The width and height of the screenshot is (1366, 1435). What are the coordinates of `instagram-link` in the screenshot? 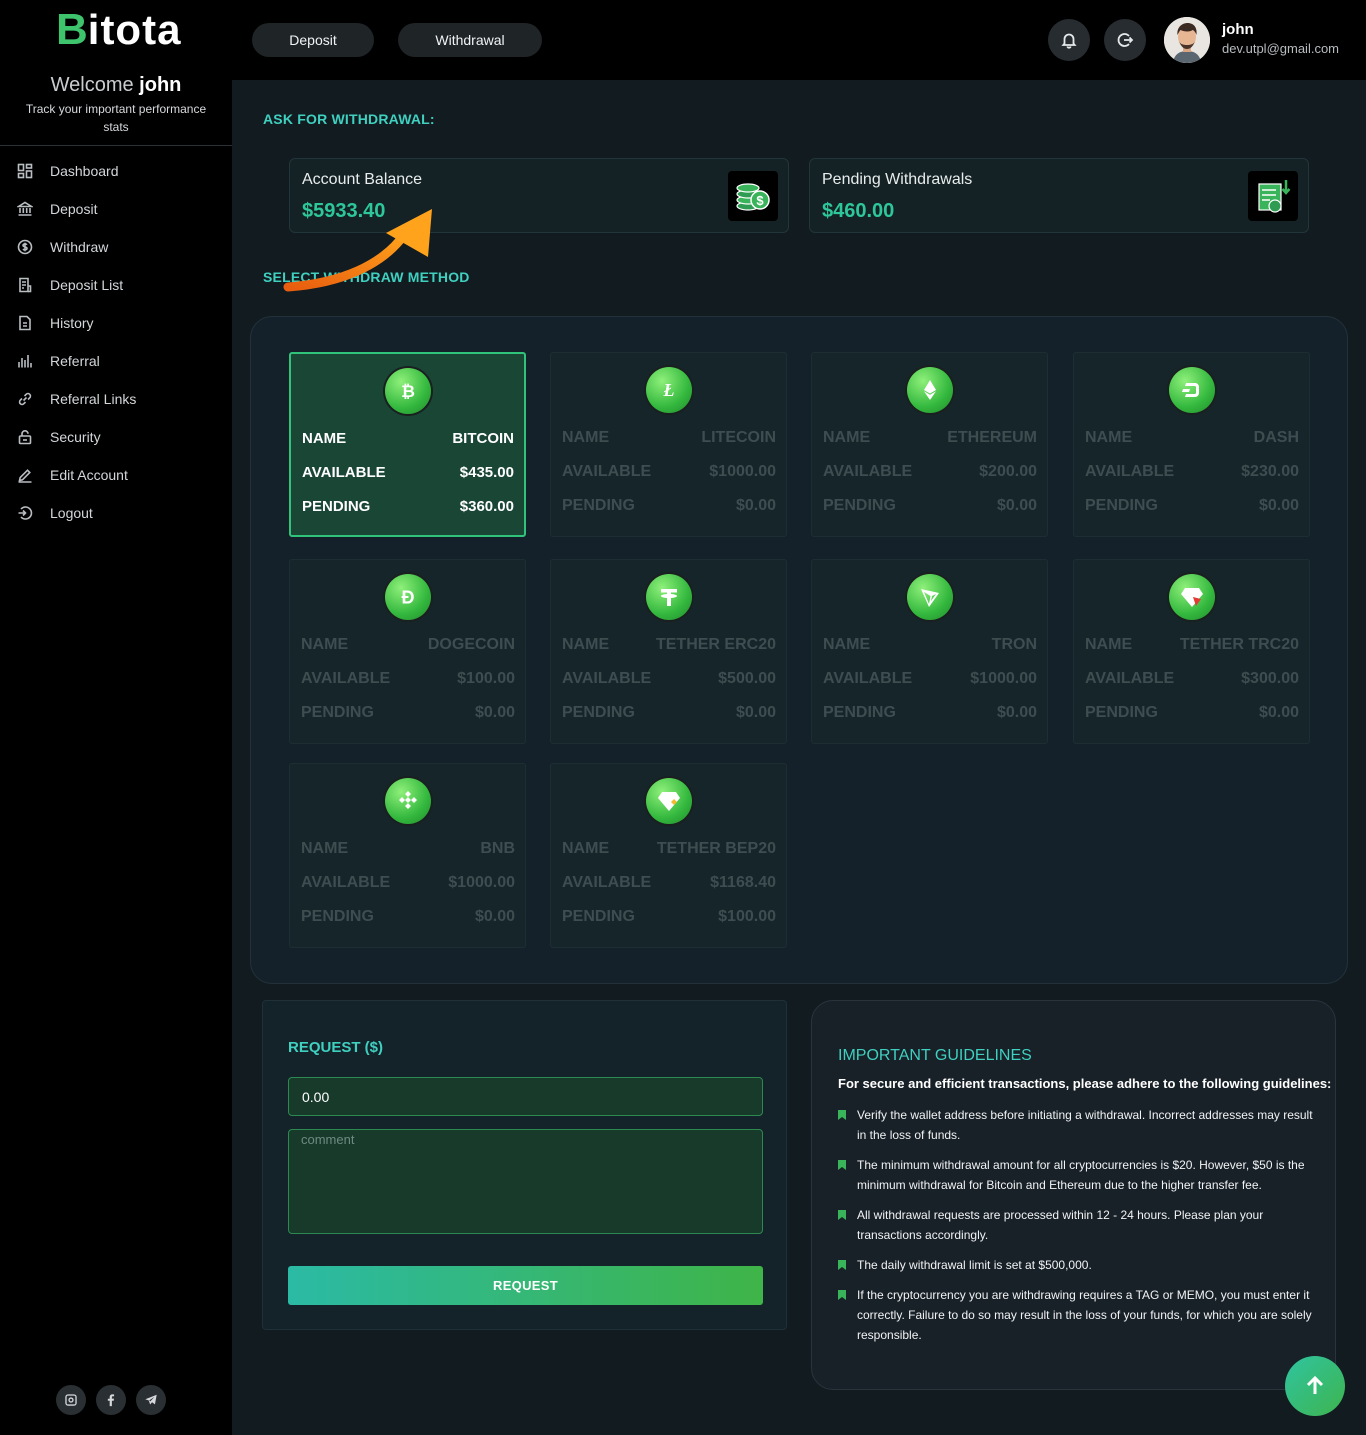 It's located at (71, 1400).